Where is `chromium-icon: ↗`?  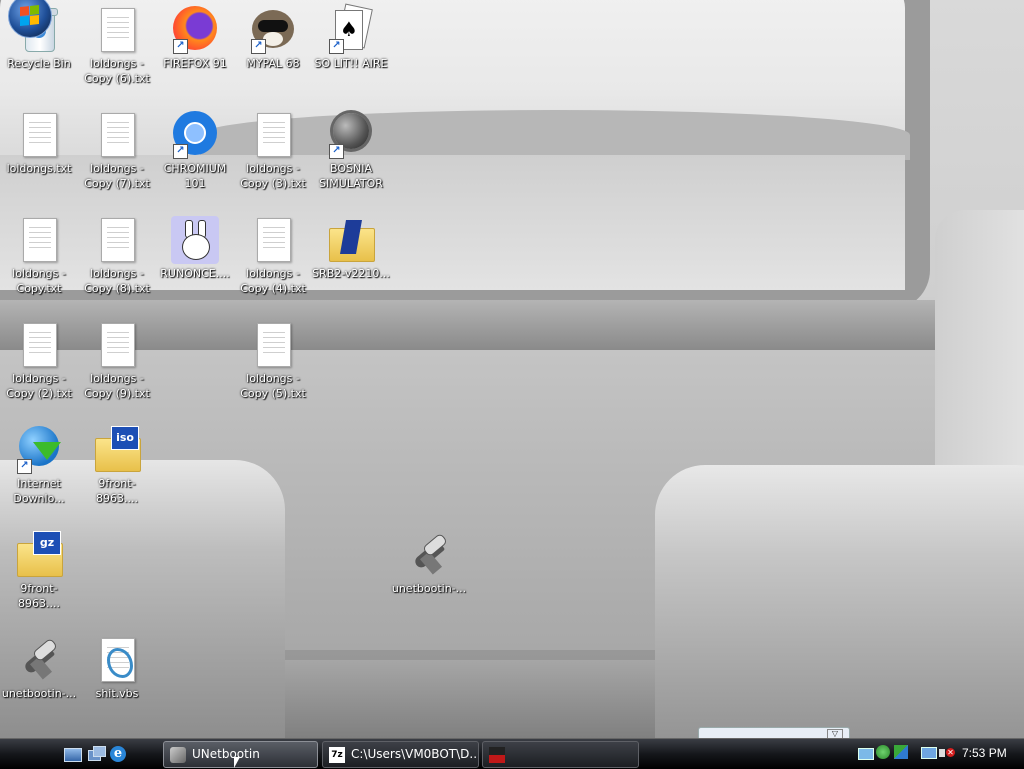
chromium-icon: ↗ is located at coordinates (195, 135).